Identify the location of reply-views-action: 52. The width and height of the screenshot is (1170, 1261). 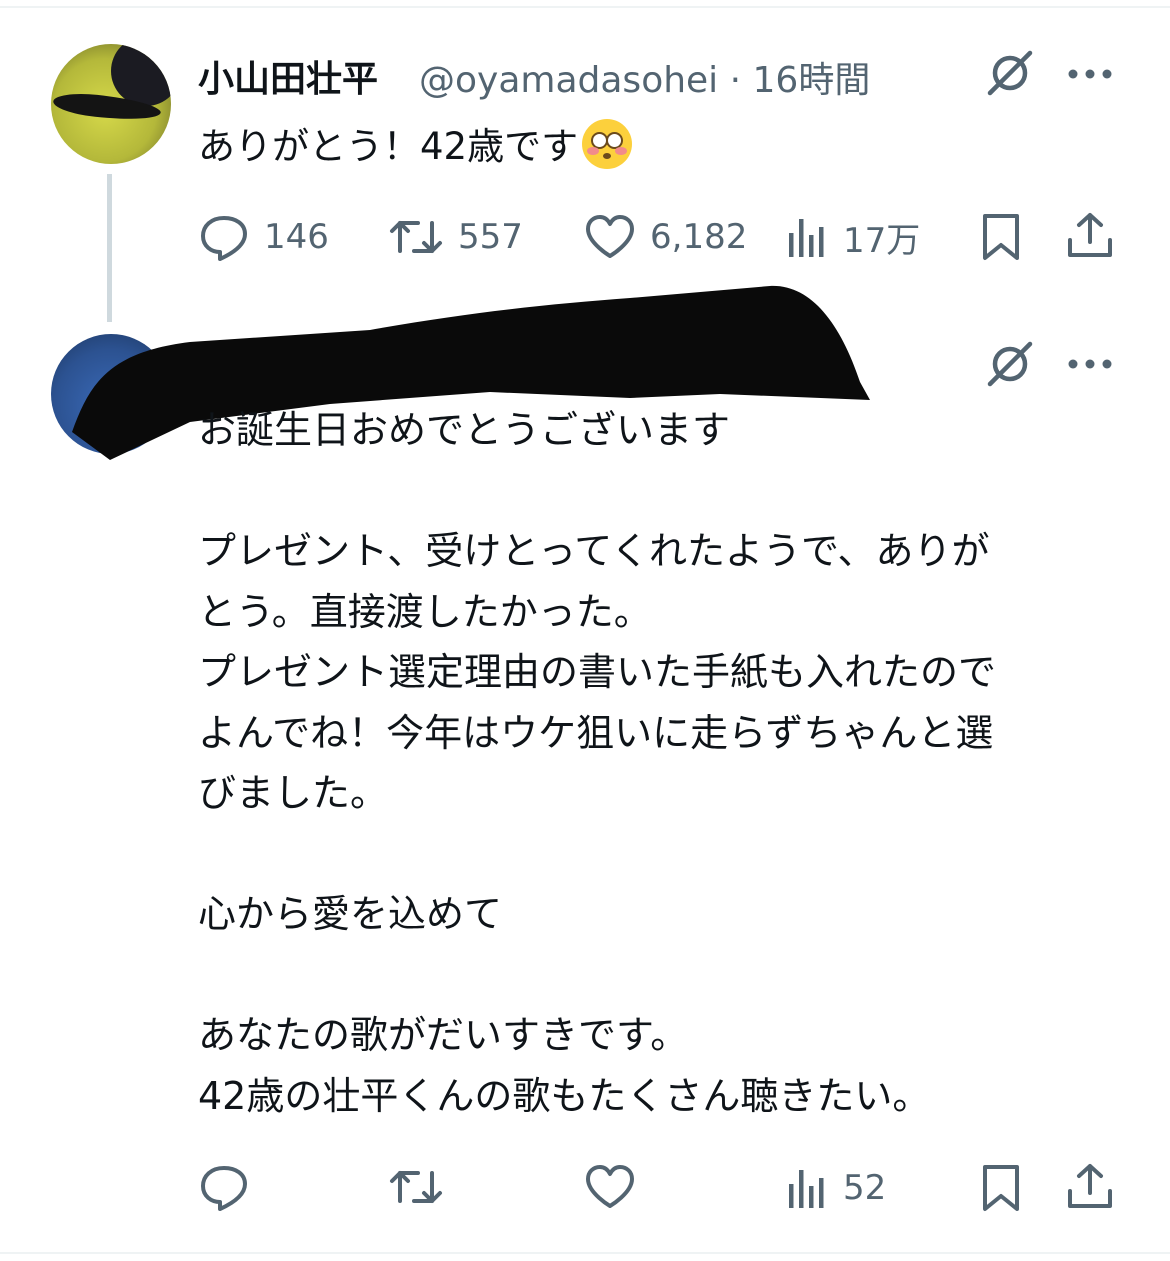
(835, 1188).